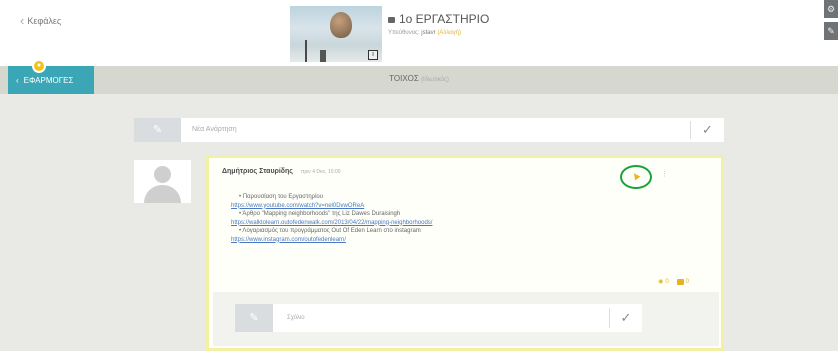 Image resolution: width=838 pixels, height=351 pixels. I want to click on new-post-bar: ✎ Νέα Ανάρτηση ✓, so click(429, 130).